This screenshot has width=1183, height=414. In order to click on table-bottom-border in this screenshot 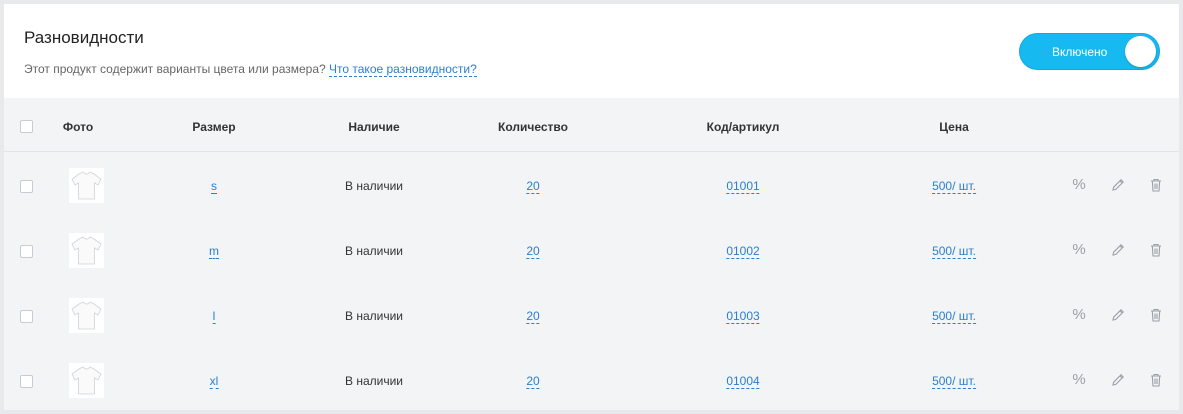, I will do `click(591, 412)`.